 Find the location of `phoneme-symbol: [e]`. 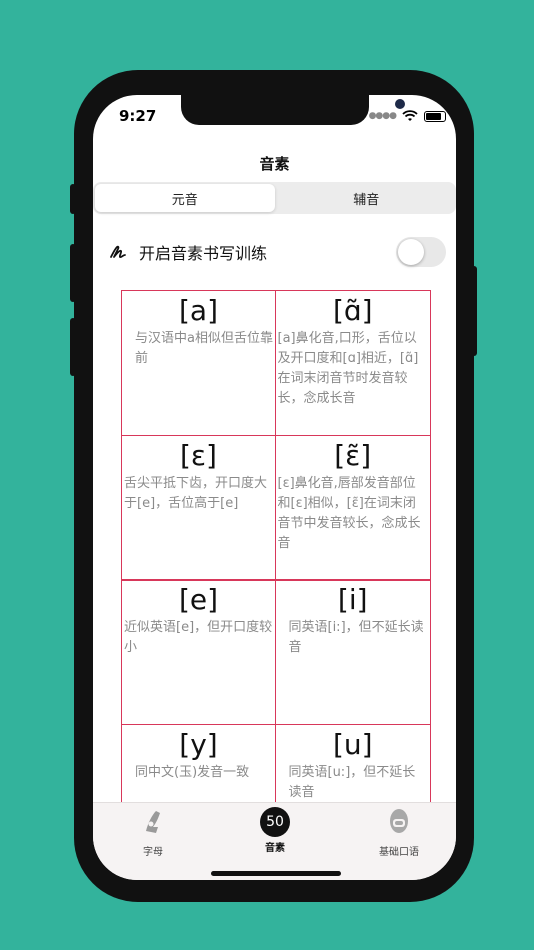

phoneme-symbol: [e] is located at coordinates (198, 599).